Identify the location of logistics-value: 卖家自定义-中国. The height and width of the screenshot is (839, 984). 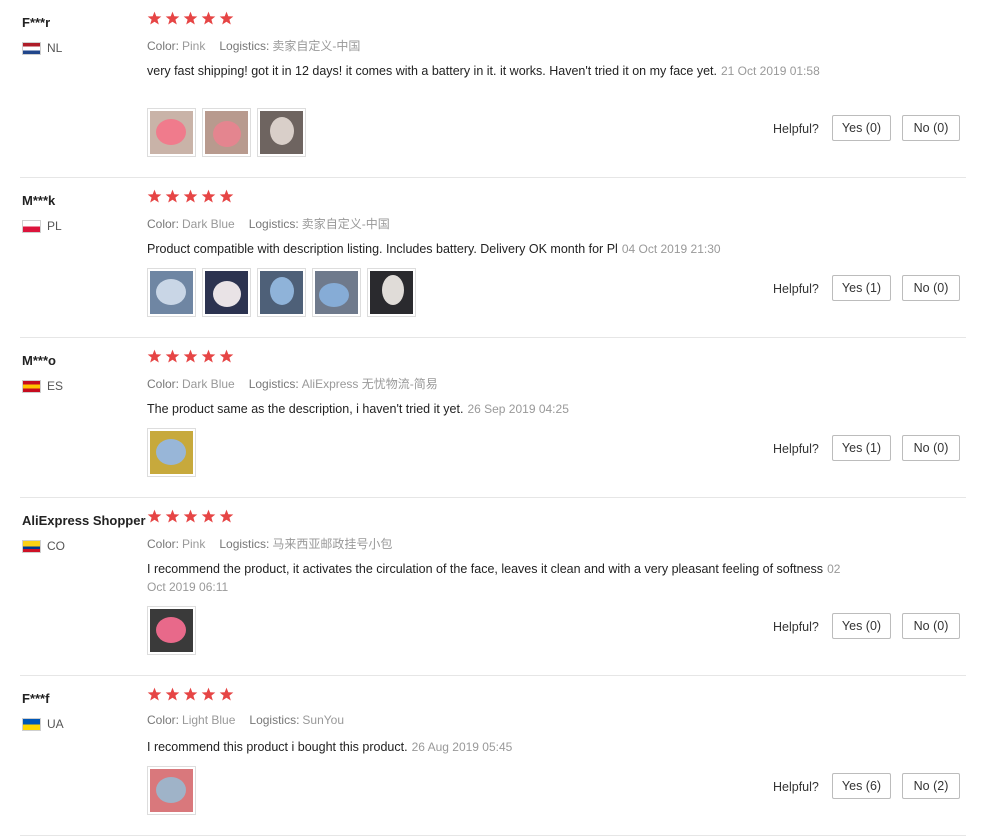
(345, 224).